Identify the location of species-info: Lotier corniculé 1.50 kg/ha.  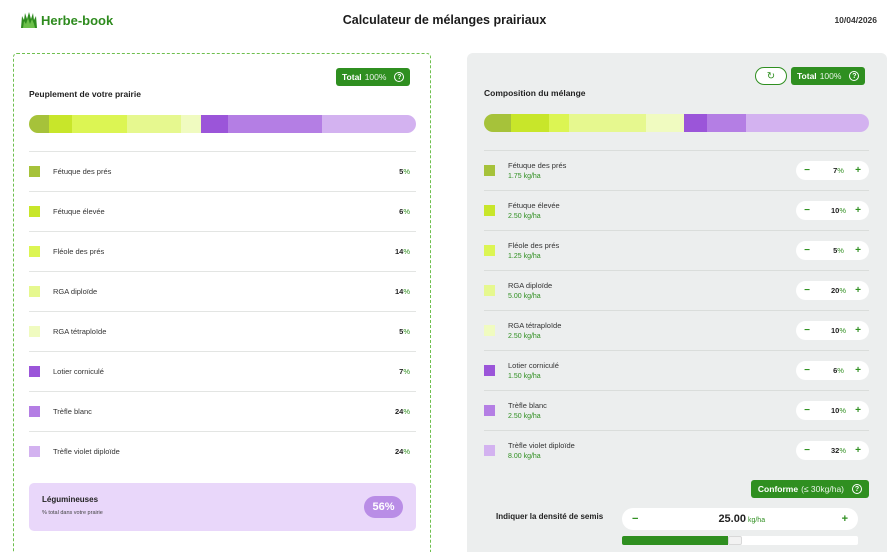
(533, 370).